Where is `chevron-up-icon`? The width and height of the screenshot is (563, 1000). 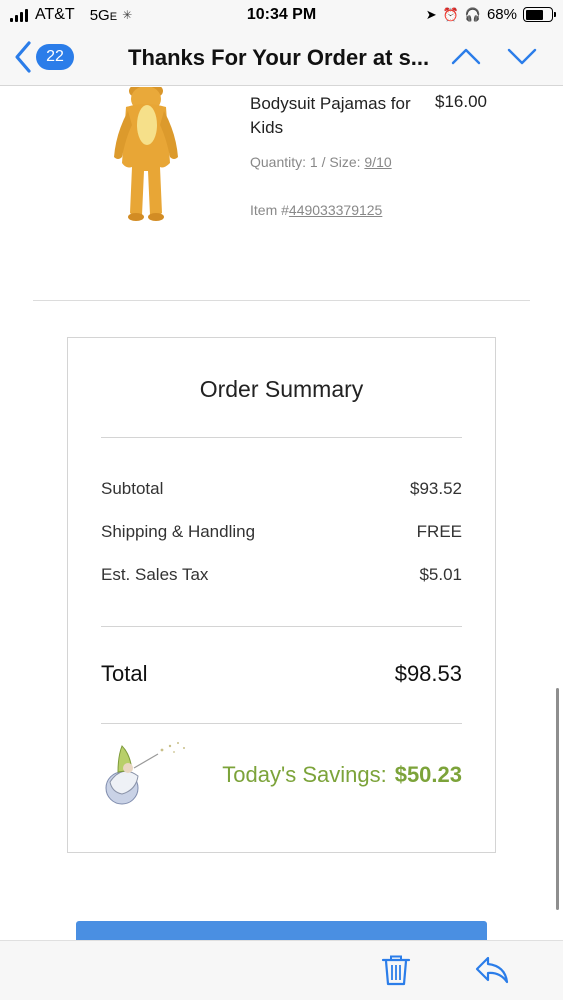 chevron-up-icon is located at coordinates (466, 56).